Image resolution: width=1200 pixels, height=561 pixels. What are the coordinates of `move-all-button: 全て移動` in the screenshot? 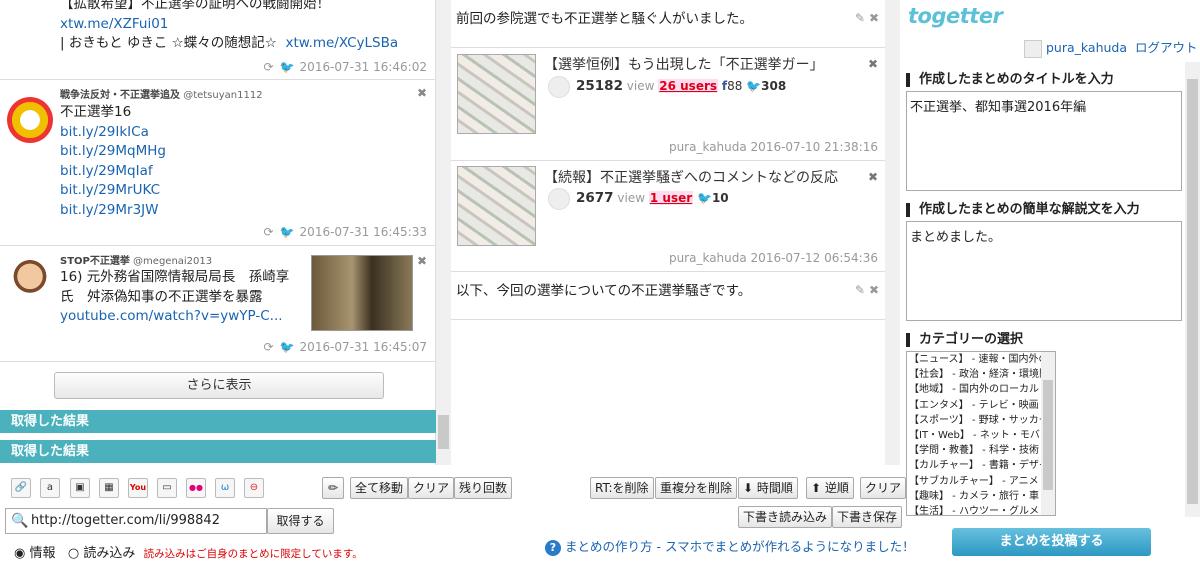 It's located at (379, 488).